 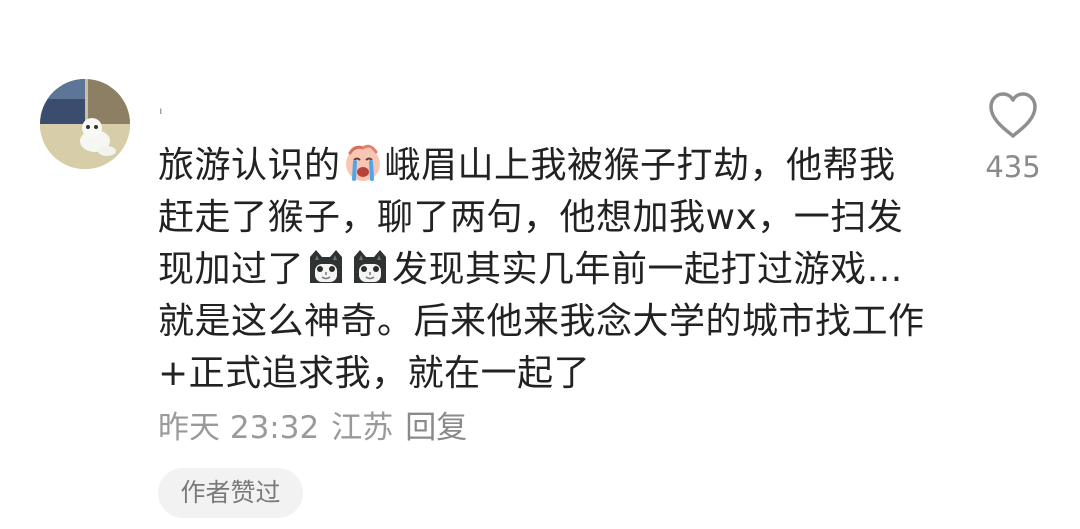 What do you see at coordinates (436, 428) in the screenshot?
I see `reply-button: 回复` at bounding box center [436, 428].